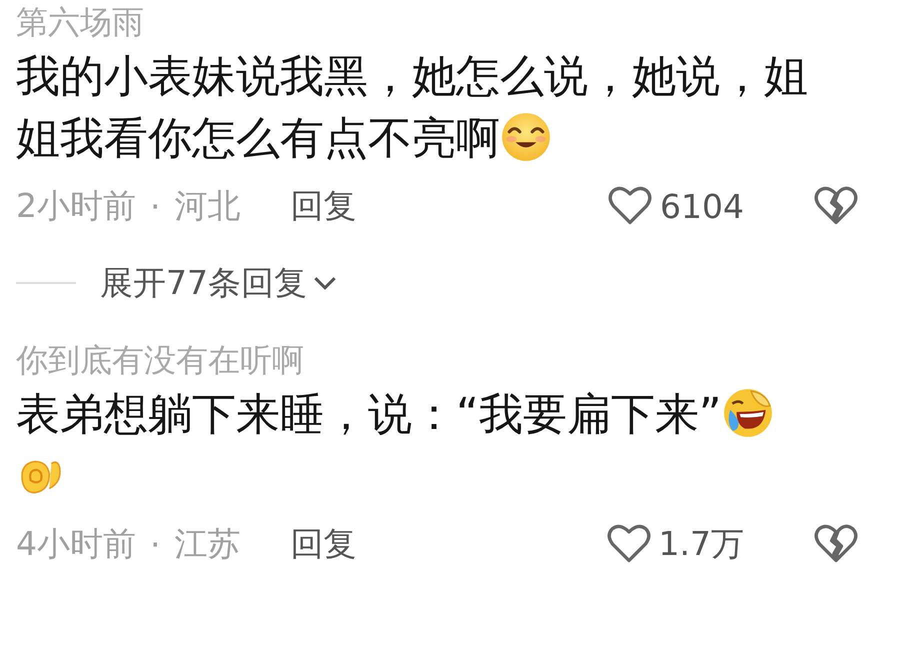  I want to click on location-text: 河北, so click(207, 205).